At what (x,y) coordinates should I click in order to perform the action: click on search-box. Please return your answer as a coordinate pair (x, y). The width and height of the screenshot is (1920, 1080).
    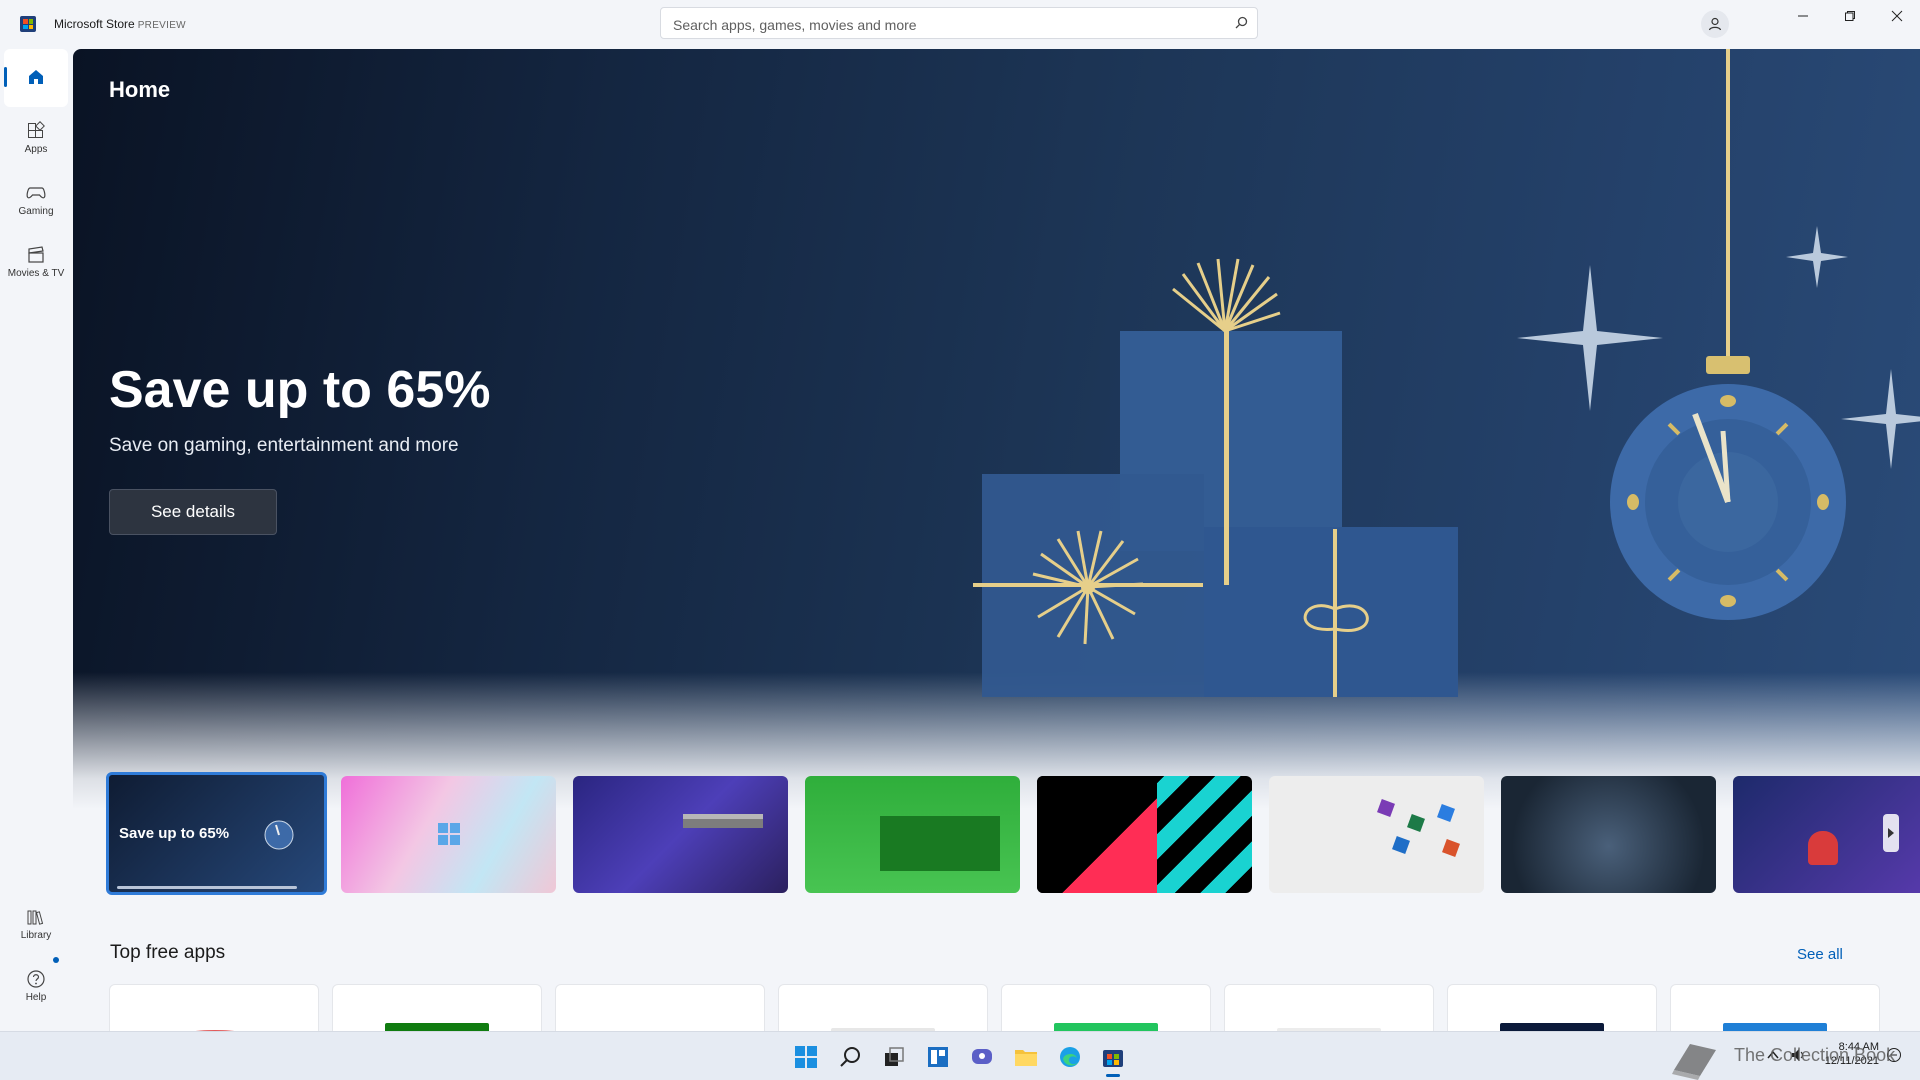
    Looking at the image, I should click on (959, 23).